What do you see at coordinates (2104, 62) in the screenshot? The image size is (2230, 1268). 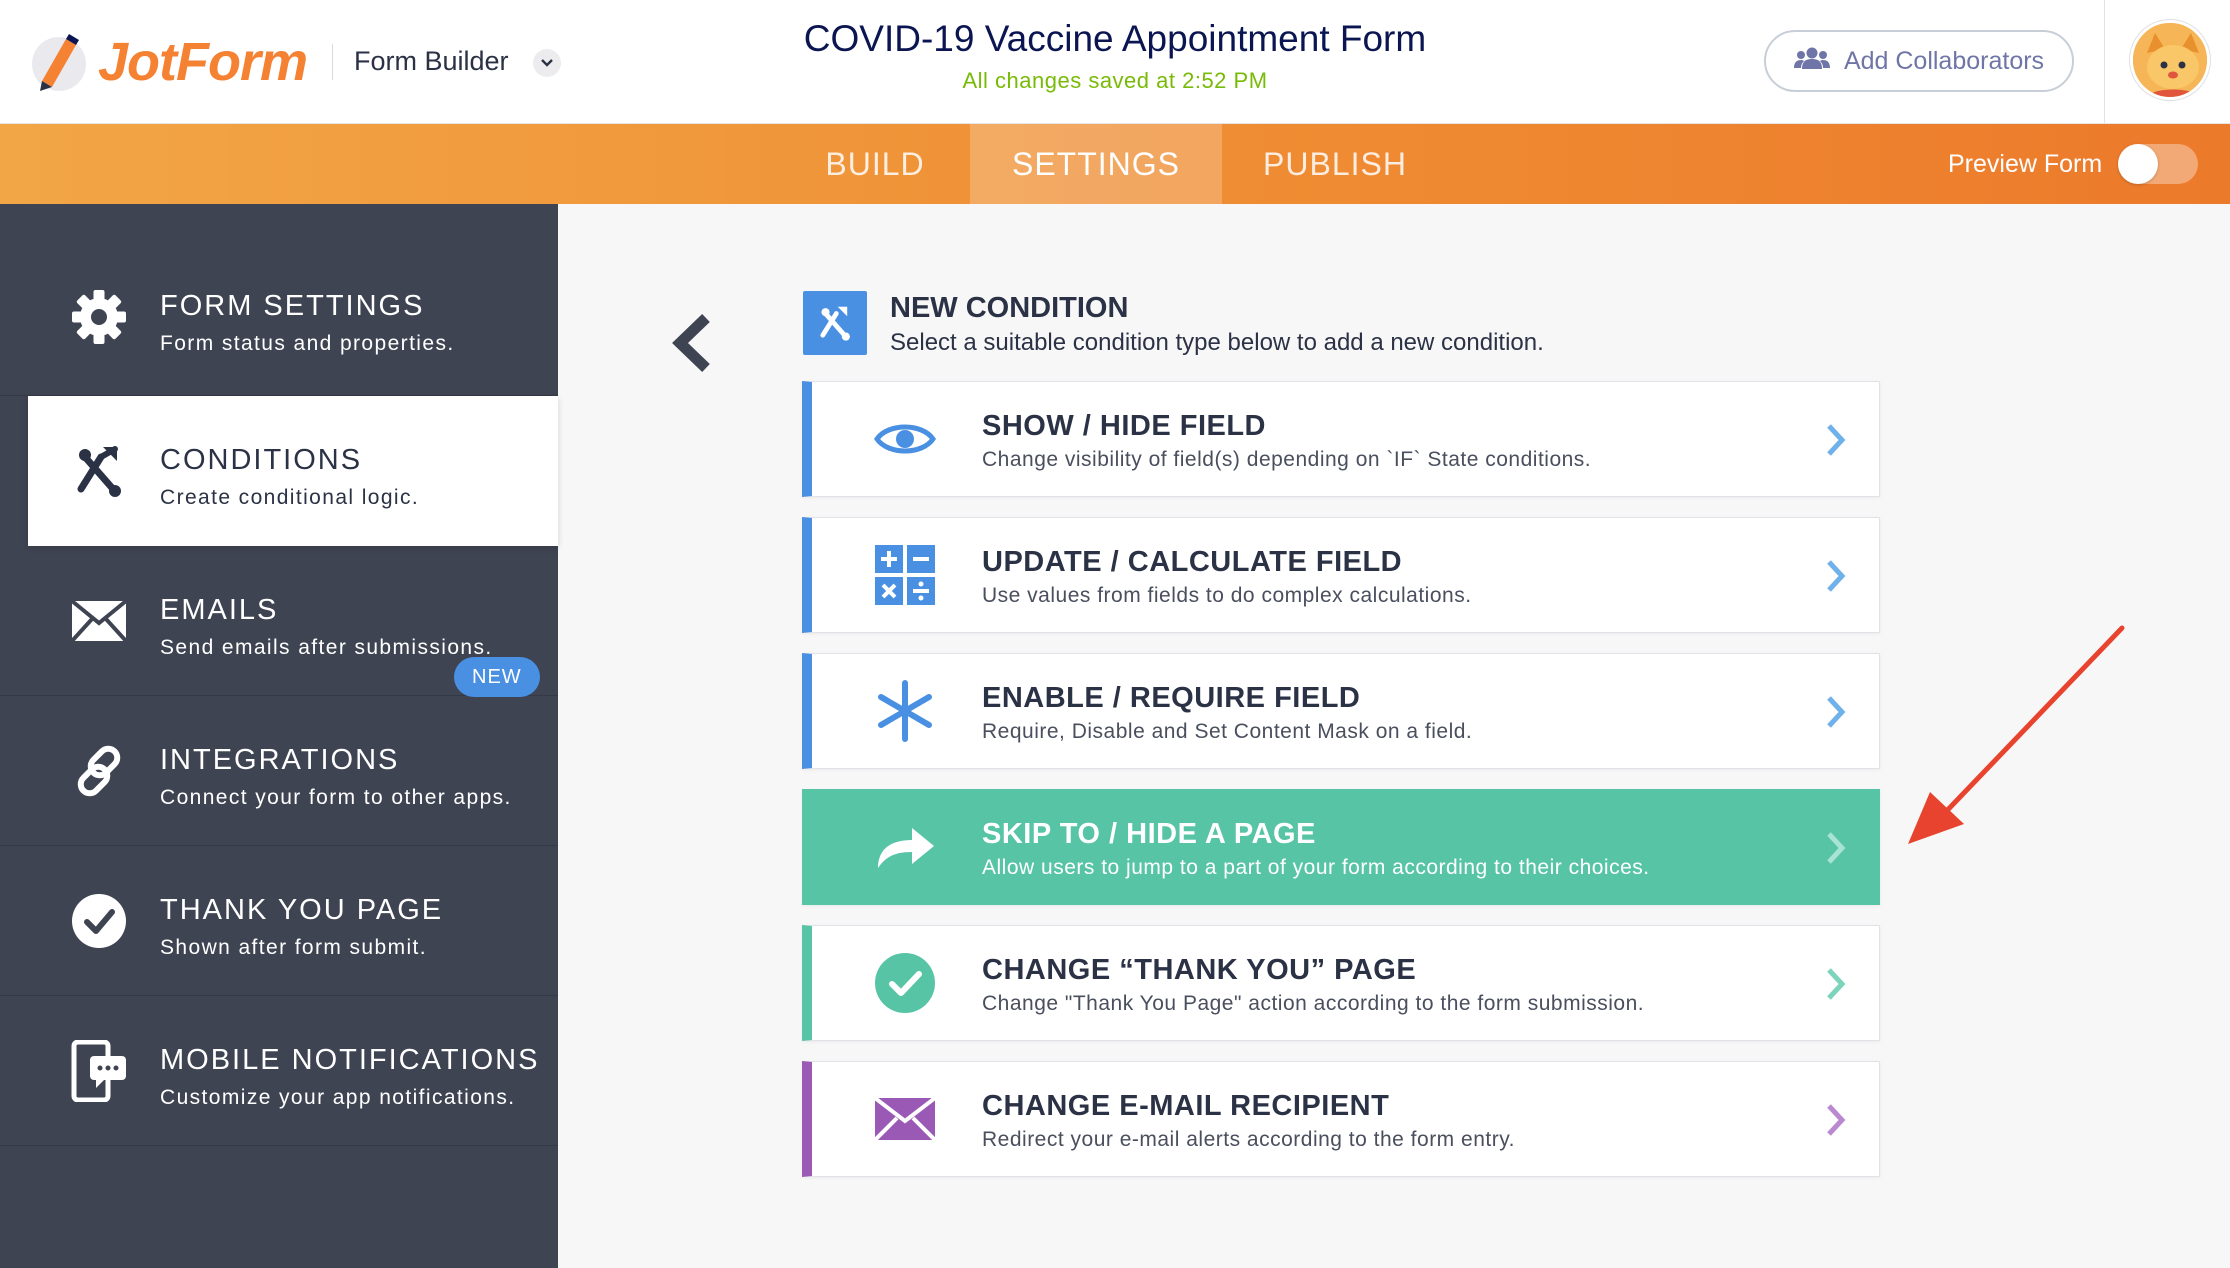 I see `header-divider` at bounding box center [2104, 62].